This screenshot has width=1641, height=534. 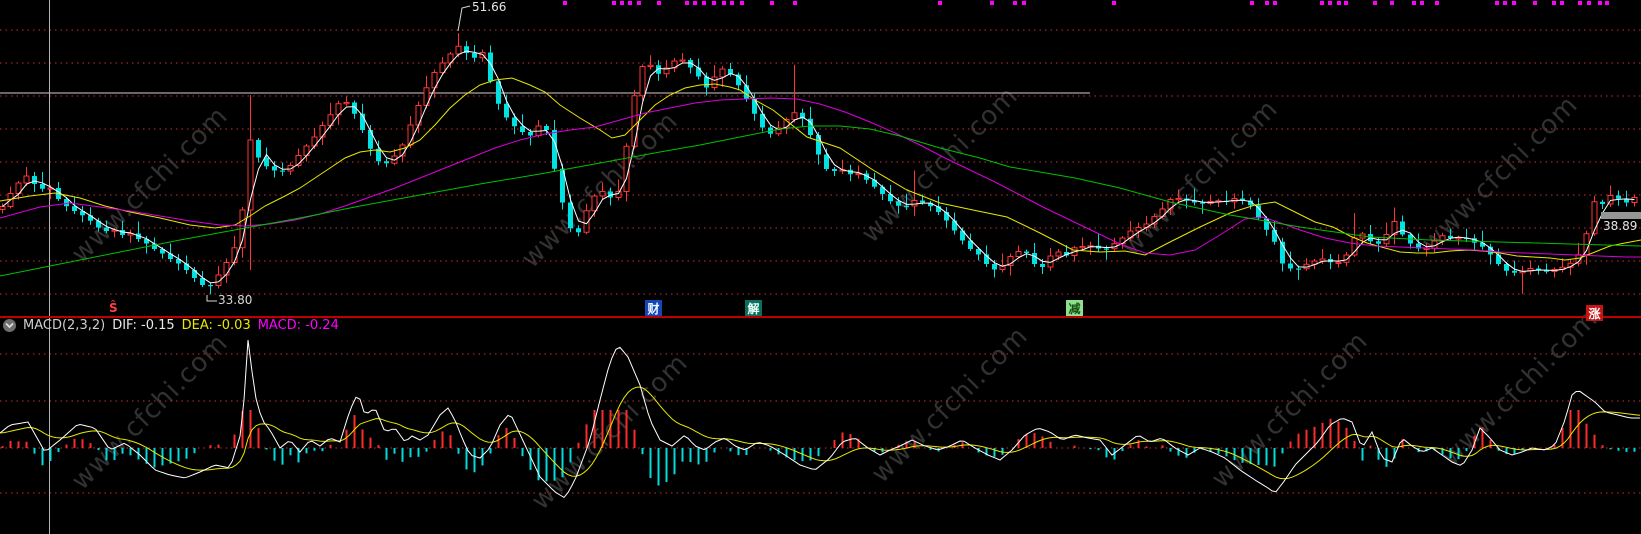 What do you see at coordinates (113, 308) in the screenshot?
I see `signal-marker: Ŝ` at bounding box center [113, 308].